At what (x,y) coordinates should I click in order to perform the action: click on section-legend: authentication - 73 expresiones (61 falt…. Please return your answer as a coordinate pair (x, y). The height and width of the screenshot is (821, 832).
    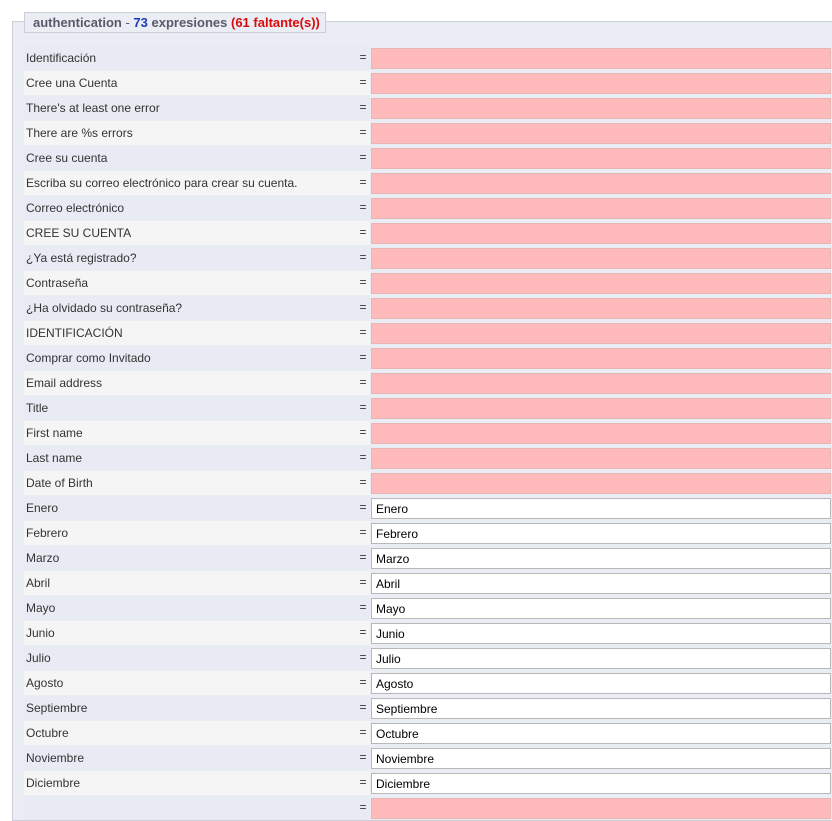
    Looking at the image, I should click on (175, 22).